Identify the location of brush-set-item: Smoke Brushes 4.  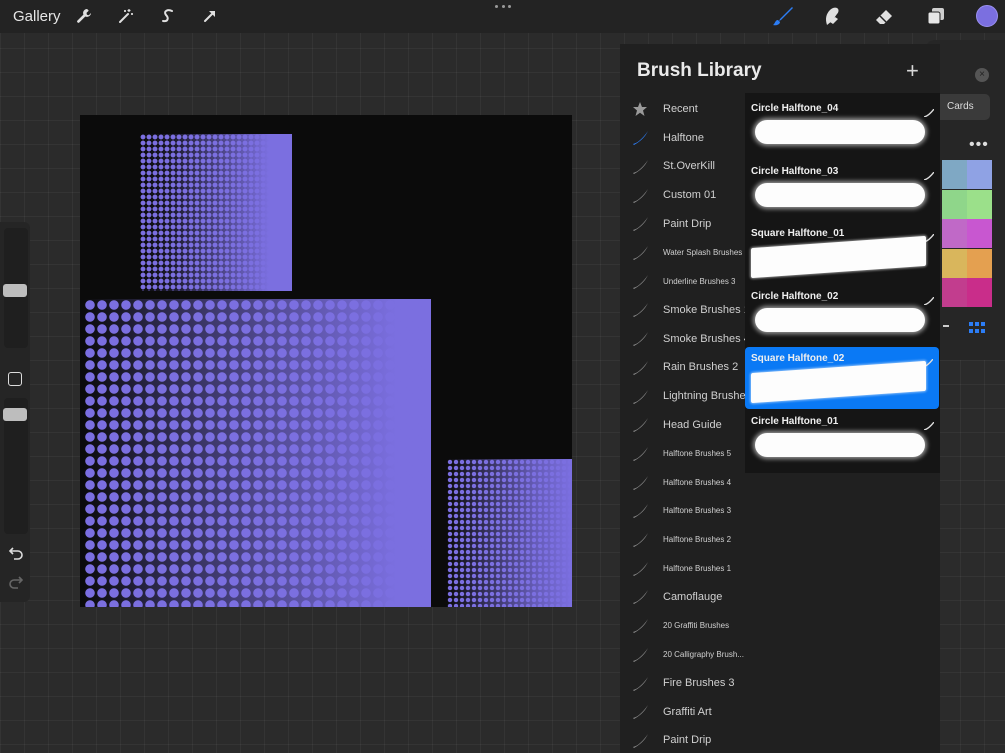
(689, 339).